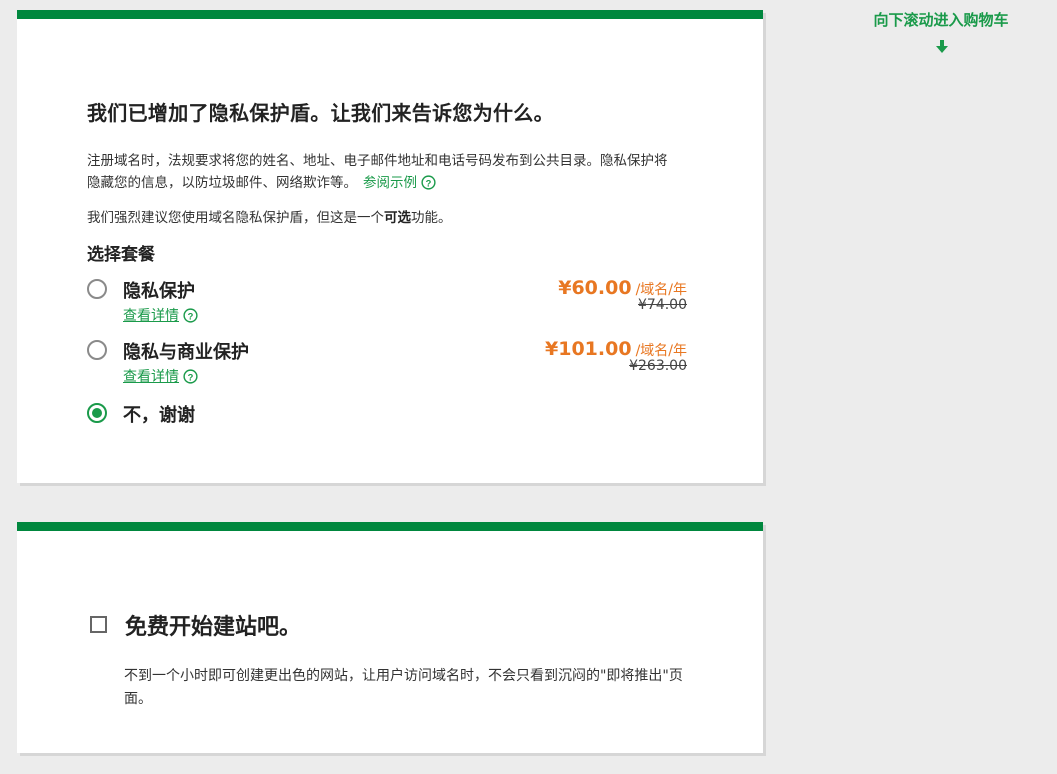 Image resolution: width=1057 pixels, height=774 pixels. What do you see at coordinates (235, 218) in the screenshot?
I see `recommend-before: 我们强烈建议您使用域名隐私保护盾，但这是一个` at bounding box center [235, 218].